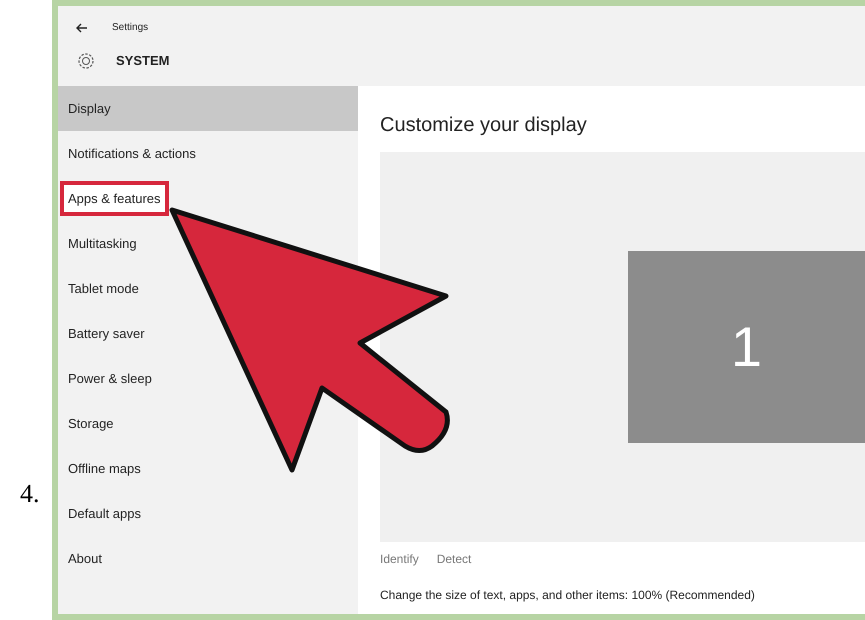 The image size is (865, 620). I want to click on page-title: Customize your display, so click(484, 125).